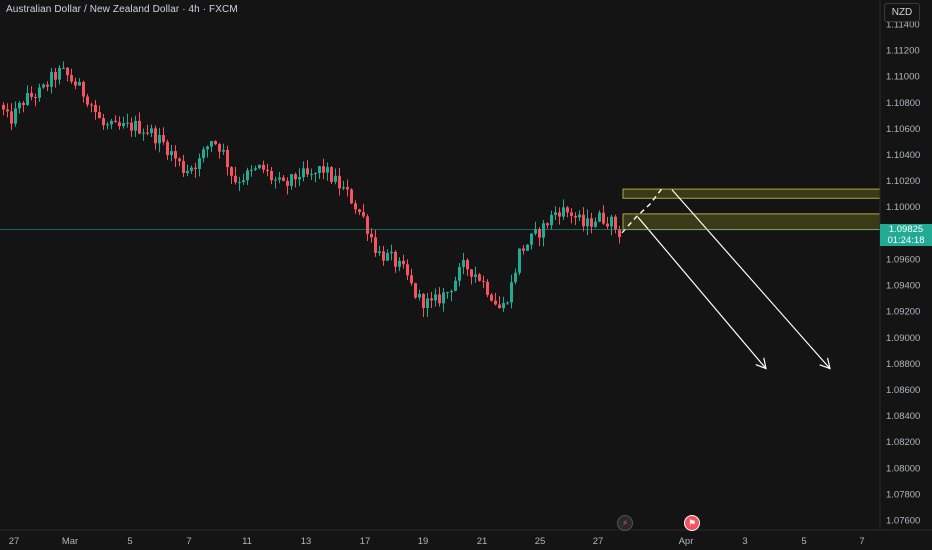  I want to click on time-tick-label: 11, so click(247, 541).